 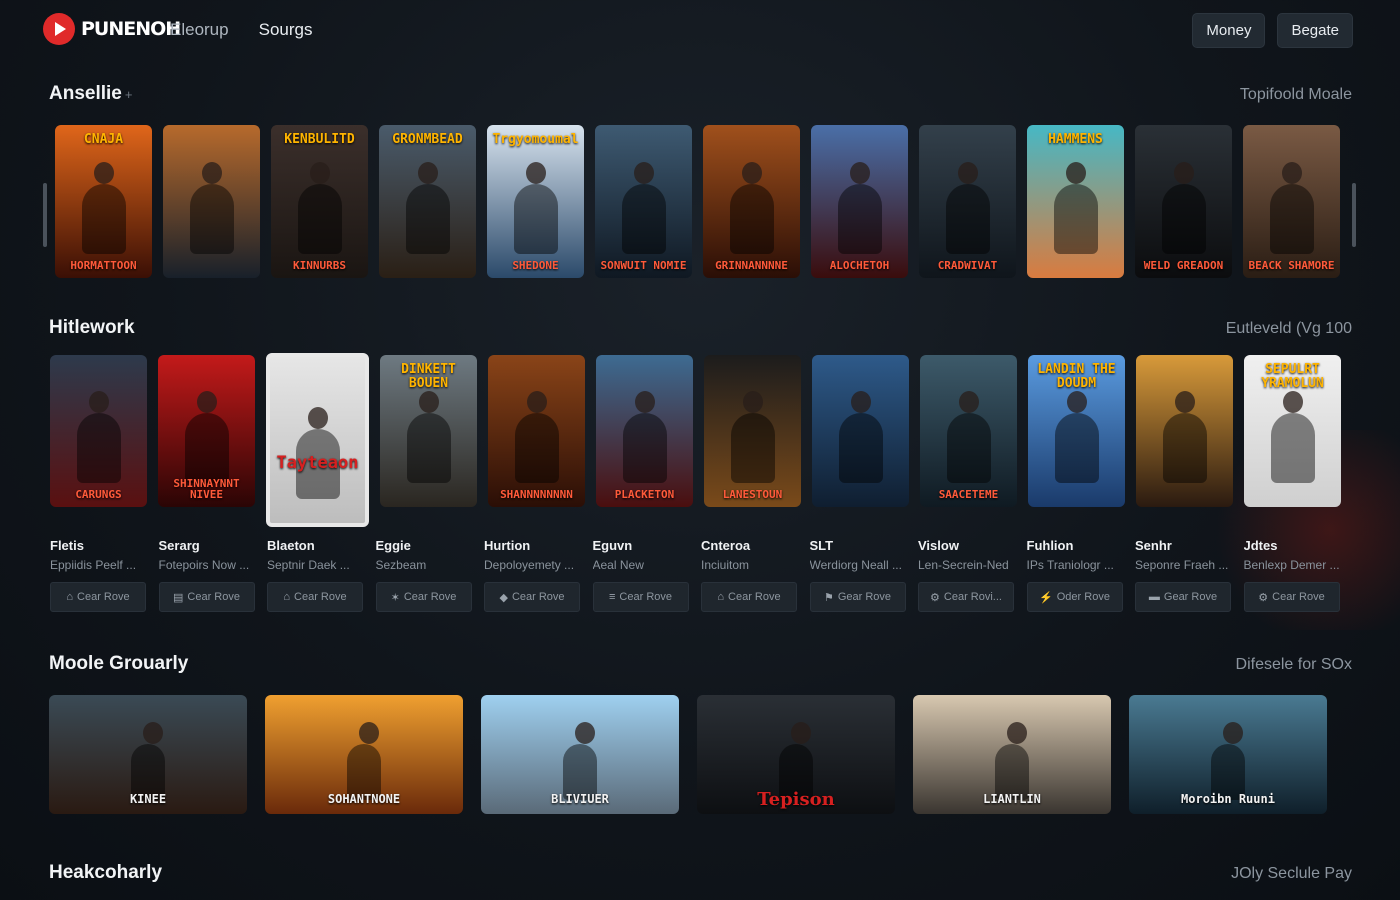 What do you see at coordinates (103, 201) in the screenshot?
I see `movie-poster: CNAJA HORMATTOON` at bounding box center [103, 201].